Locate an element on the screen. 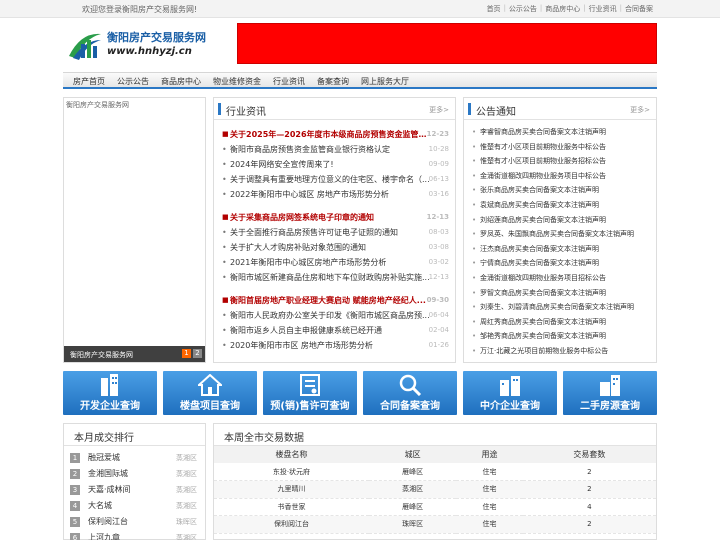  rank-item: 4 大名城 蒸湘区 is located at coordinates (134, 506).